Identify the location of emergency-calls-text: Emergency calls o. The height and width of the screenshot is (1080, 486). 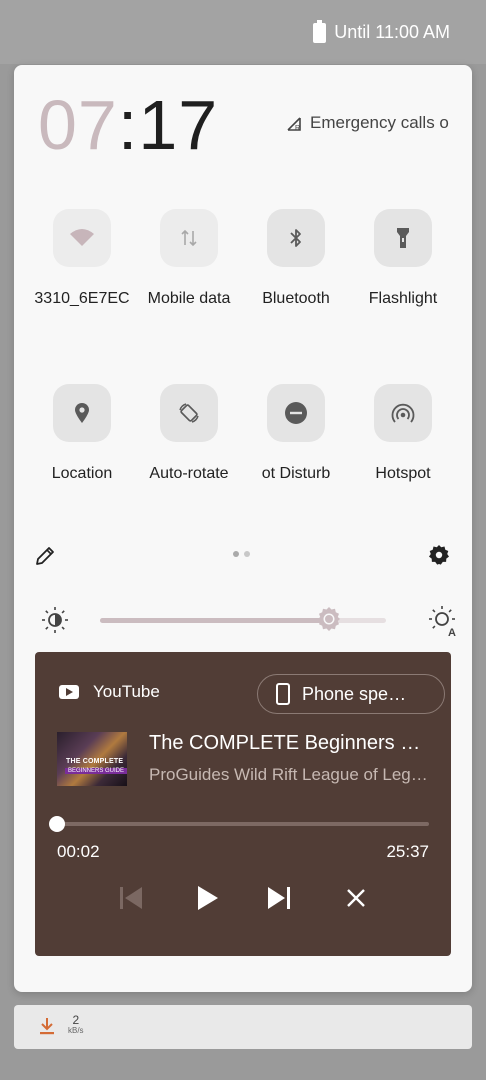
(379, 122).